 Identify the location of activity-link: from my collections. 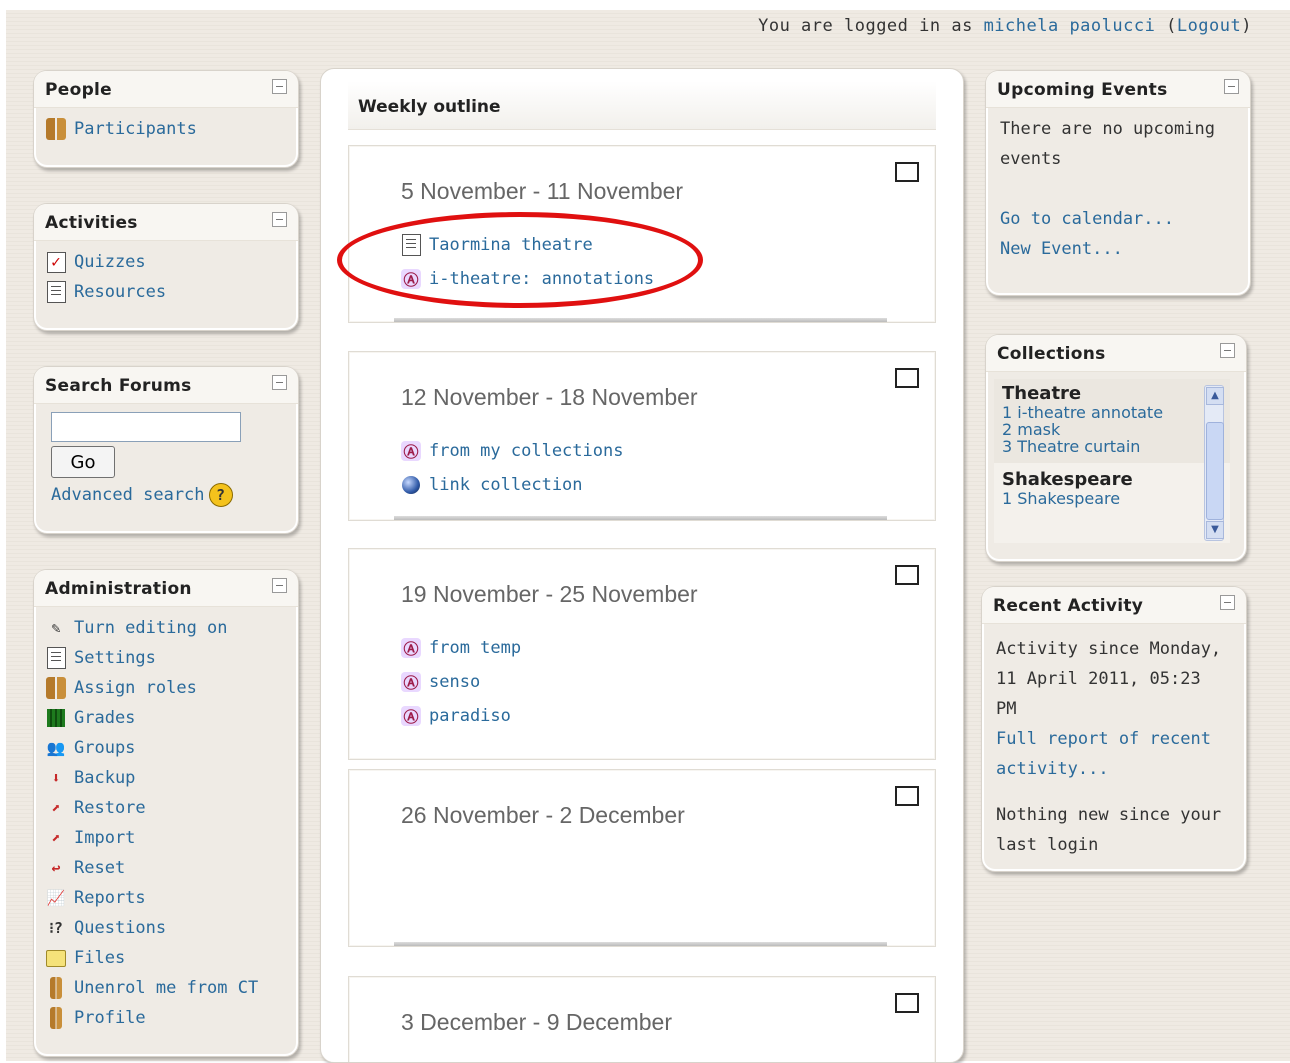
(526, 451).